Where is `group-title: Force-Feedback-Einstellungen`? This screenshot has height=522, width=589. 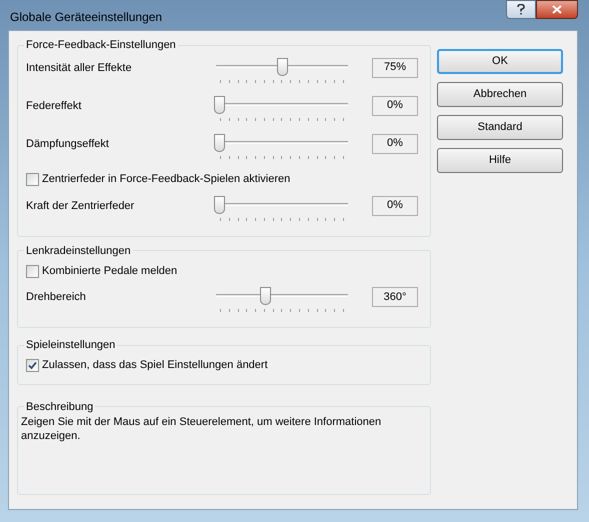
group-title: Force-Feedback-Einstellungen is located at coordinates (101, 45).